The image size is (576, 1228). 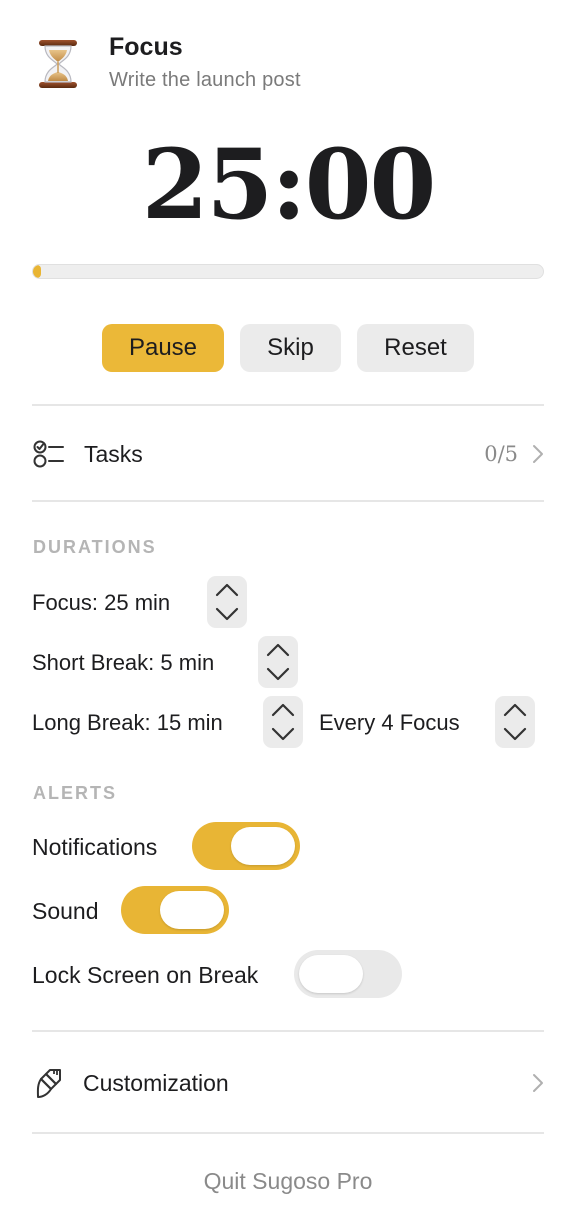 I want to click on timer-display: 25:00, so click(x=289, y=184).